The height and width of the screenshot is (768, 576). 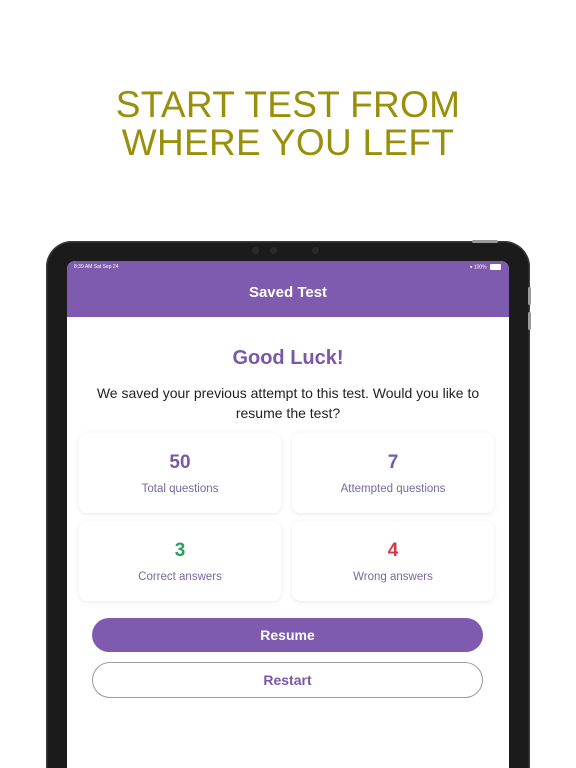 What do you see at coordinates (393, 577) in the screenshot?
I see `stat-label: Wrong answers` at bounding box center [393, 577].